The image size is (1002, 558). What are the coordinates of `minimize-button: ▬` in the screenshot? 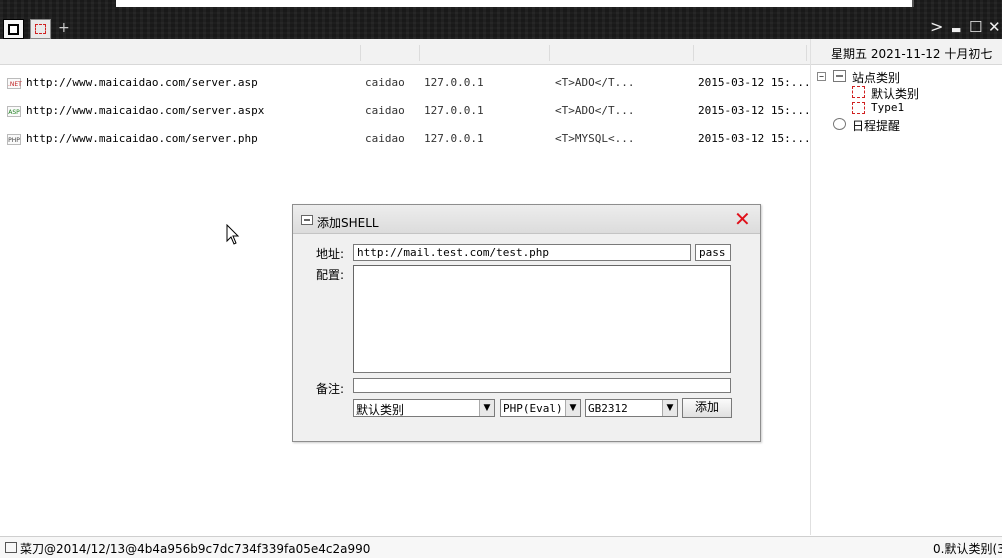 It's located at (956, 30).